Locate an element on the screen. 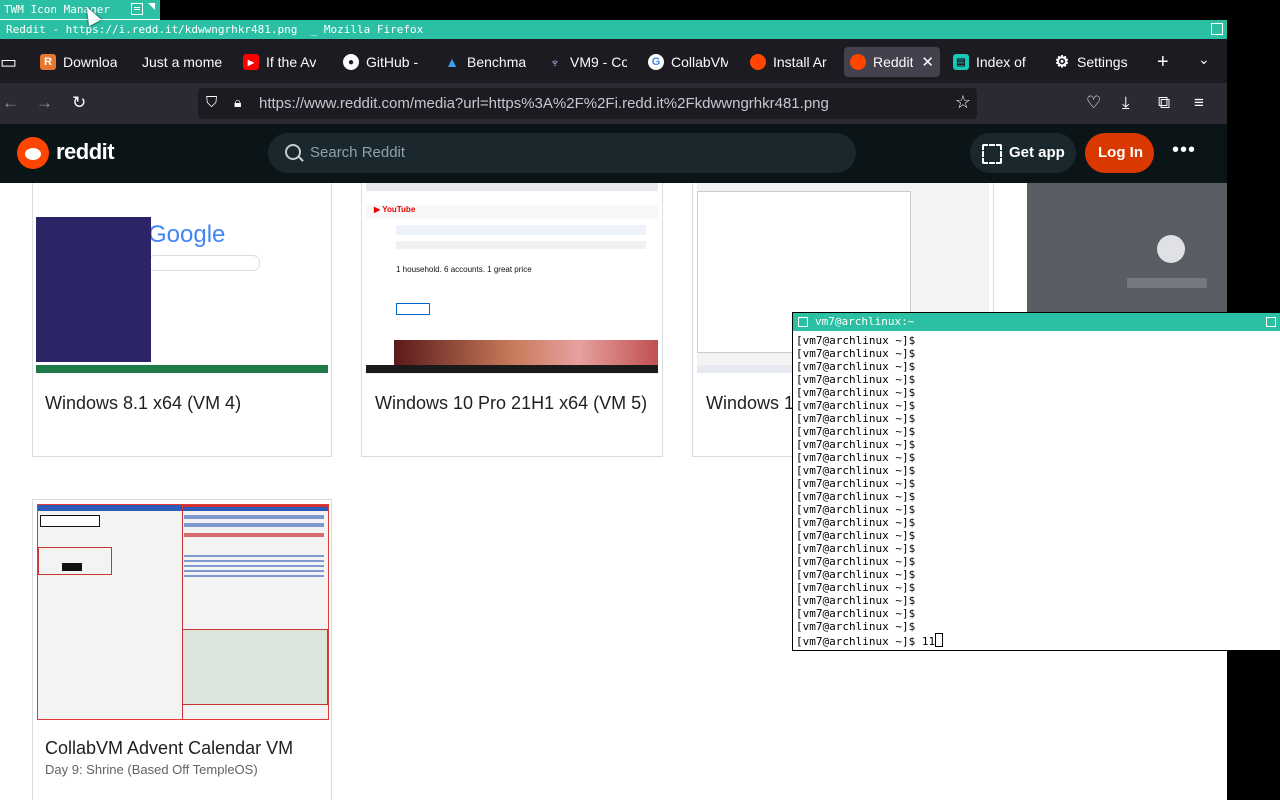 This screenshot has width=1280, height=800. github-icon: ● is located at coordinates (351, 62).